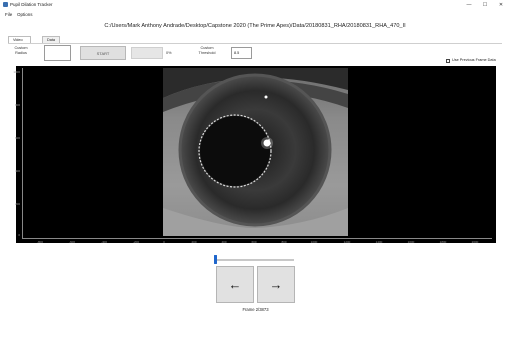 The width and height of the screenshot is (510, 338). I want to click on app-icon, so click(5, 4).